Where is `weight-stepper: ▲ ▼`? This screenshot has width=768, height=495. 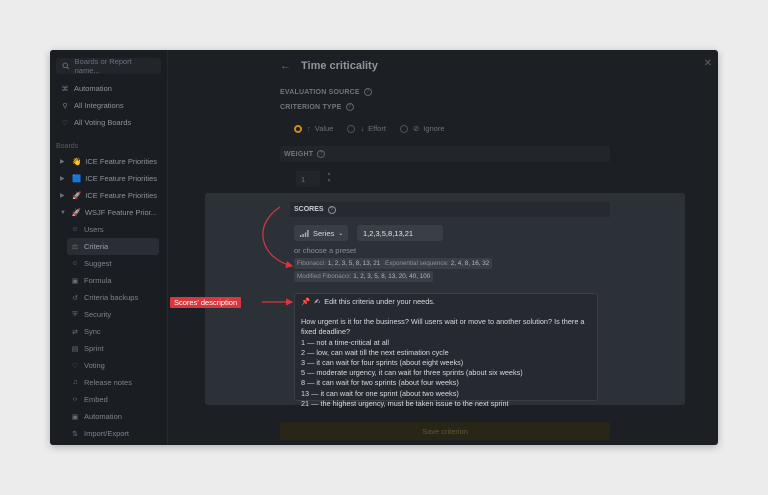 weight-stepper: ▲ ▼ is located at coordinates (329, 179).